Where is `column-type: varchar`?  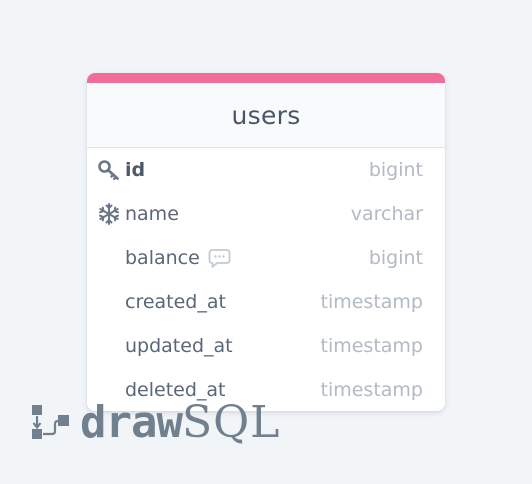 column-type: varchar is located at coordinates (386, 214).